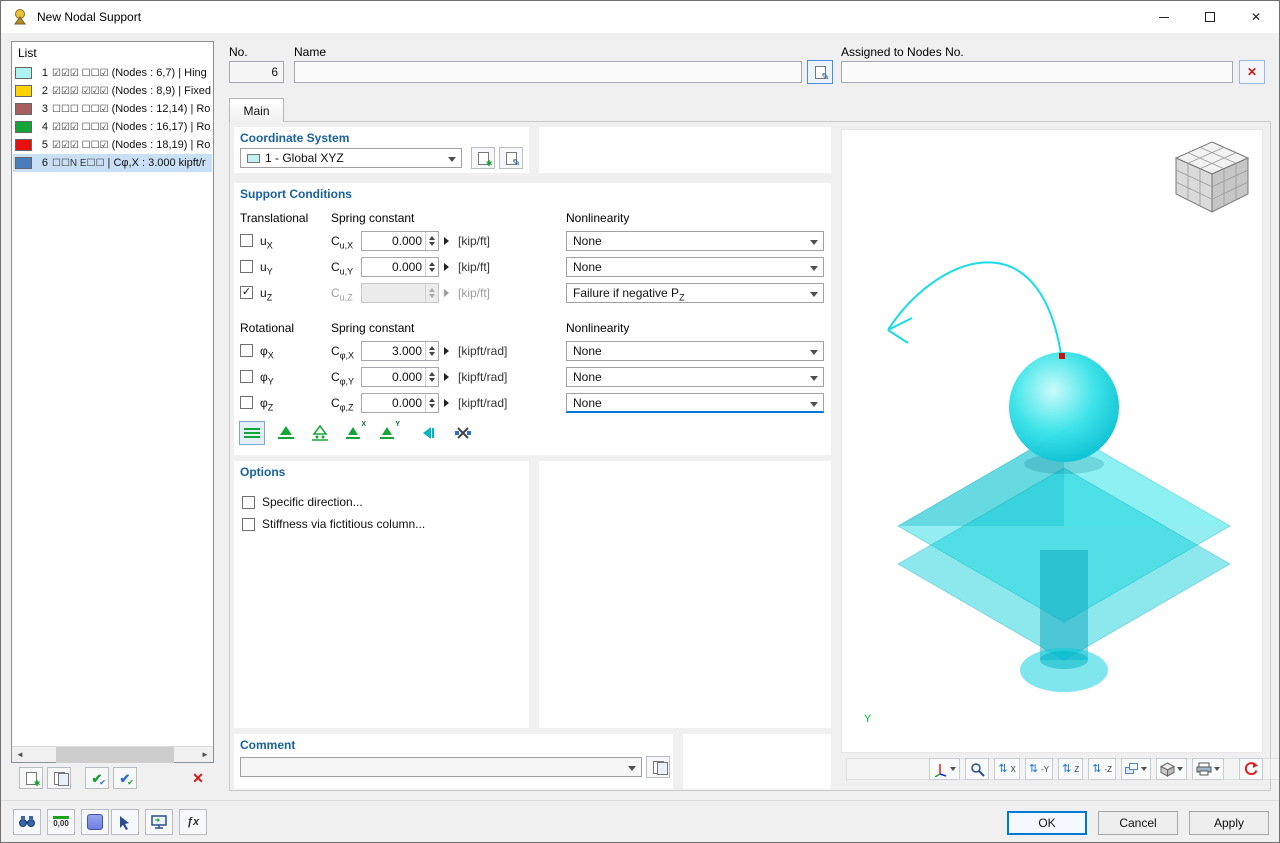 The image size is (1280, 843). What do you see at coordinates (20, 755) in the screenshot?
I see `scroll-left-arrow: ◄` at bounding box center [20, 755].